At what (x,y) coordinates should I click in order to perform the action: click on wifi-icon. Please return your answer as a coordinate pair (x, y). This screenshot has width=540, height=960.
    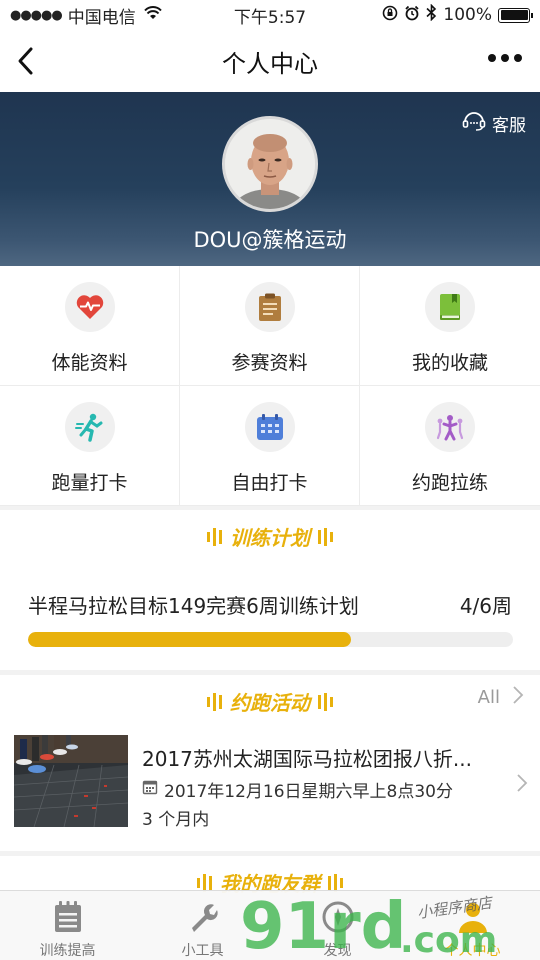
    Looking at the image, I should click on (152, 15).